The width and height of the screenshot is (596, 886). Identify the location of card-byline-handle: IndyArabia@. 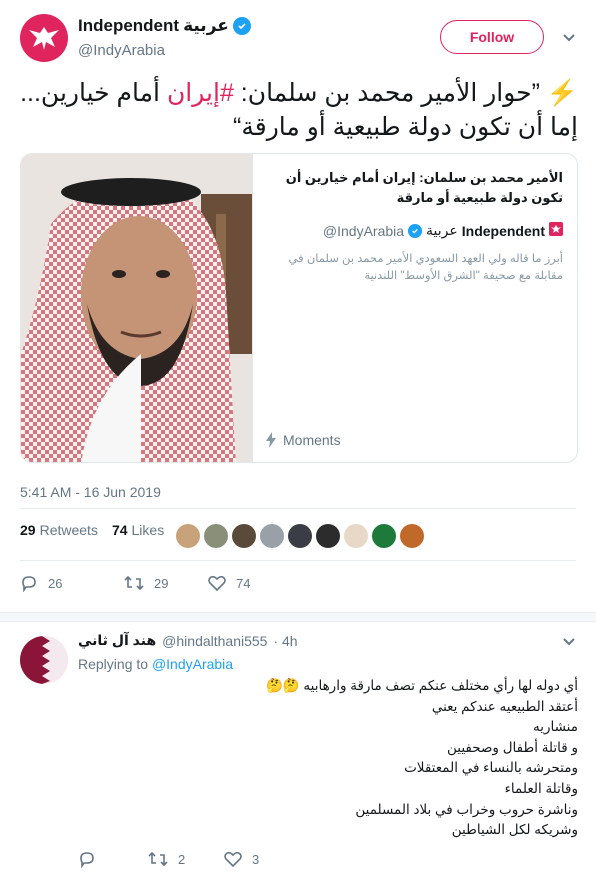
(363, 230).